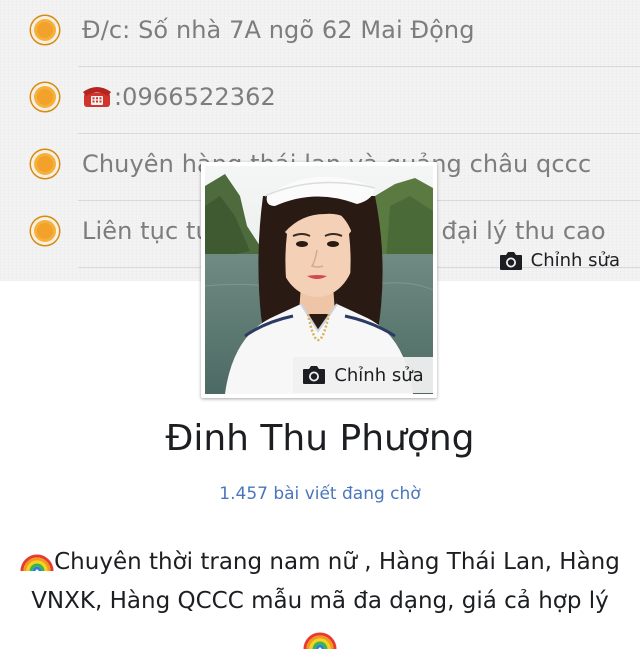  Describe the element at coordinates (320, 438) in the screenshot. I see `profile-name: Đinh Thu Phượng` at that location.